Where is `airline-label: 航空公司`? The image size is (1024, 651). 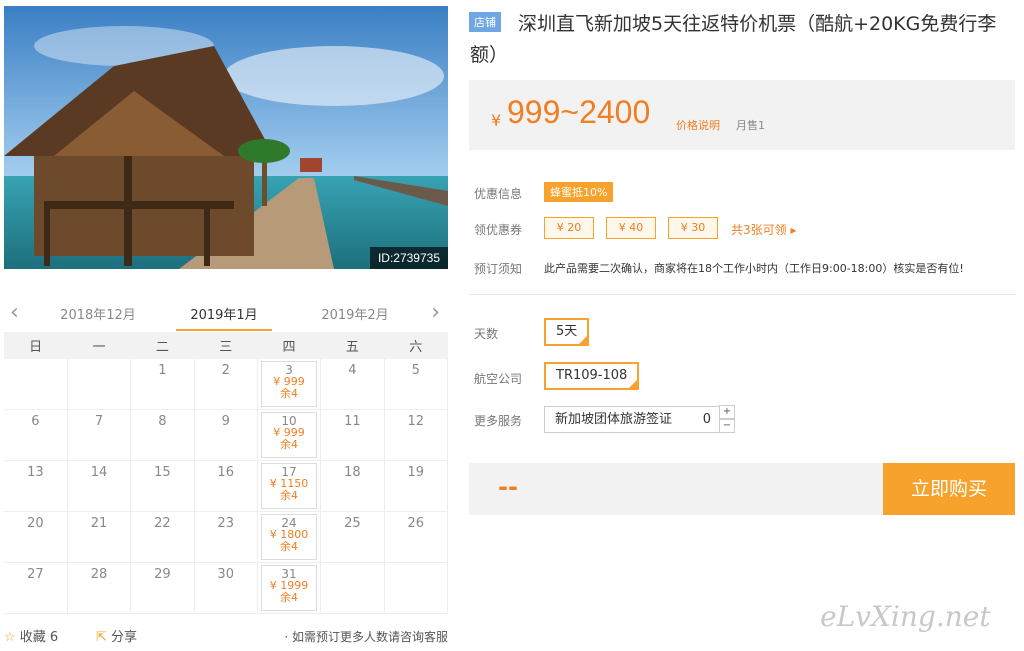
airline-label: 航空公司 is located at coordinates (498, 379).